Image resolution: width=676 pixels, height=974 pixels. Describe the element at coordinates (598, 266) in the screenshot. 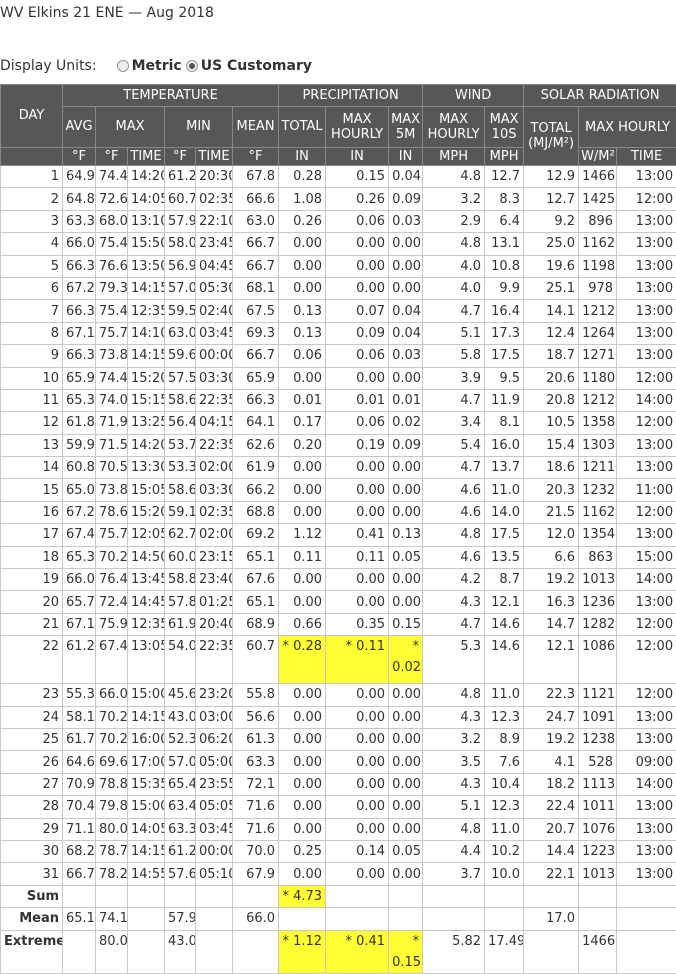

I see `table-cell: 1198` at that location.